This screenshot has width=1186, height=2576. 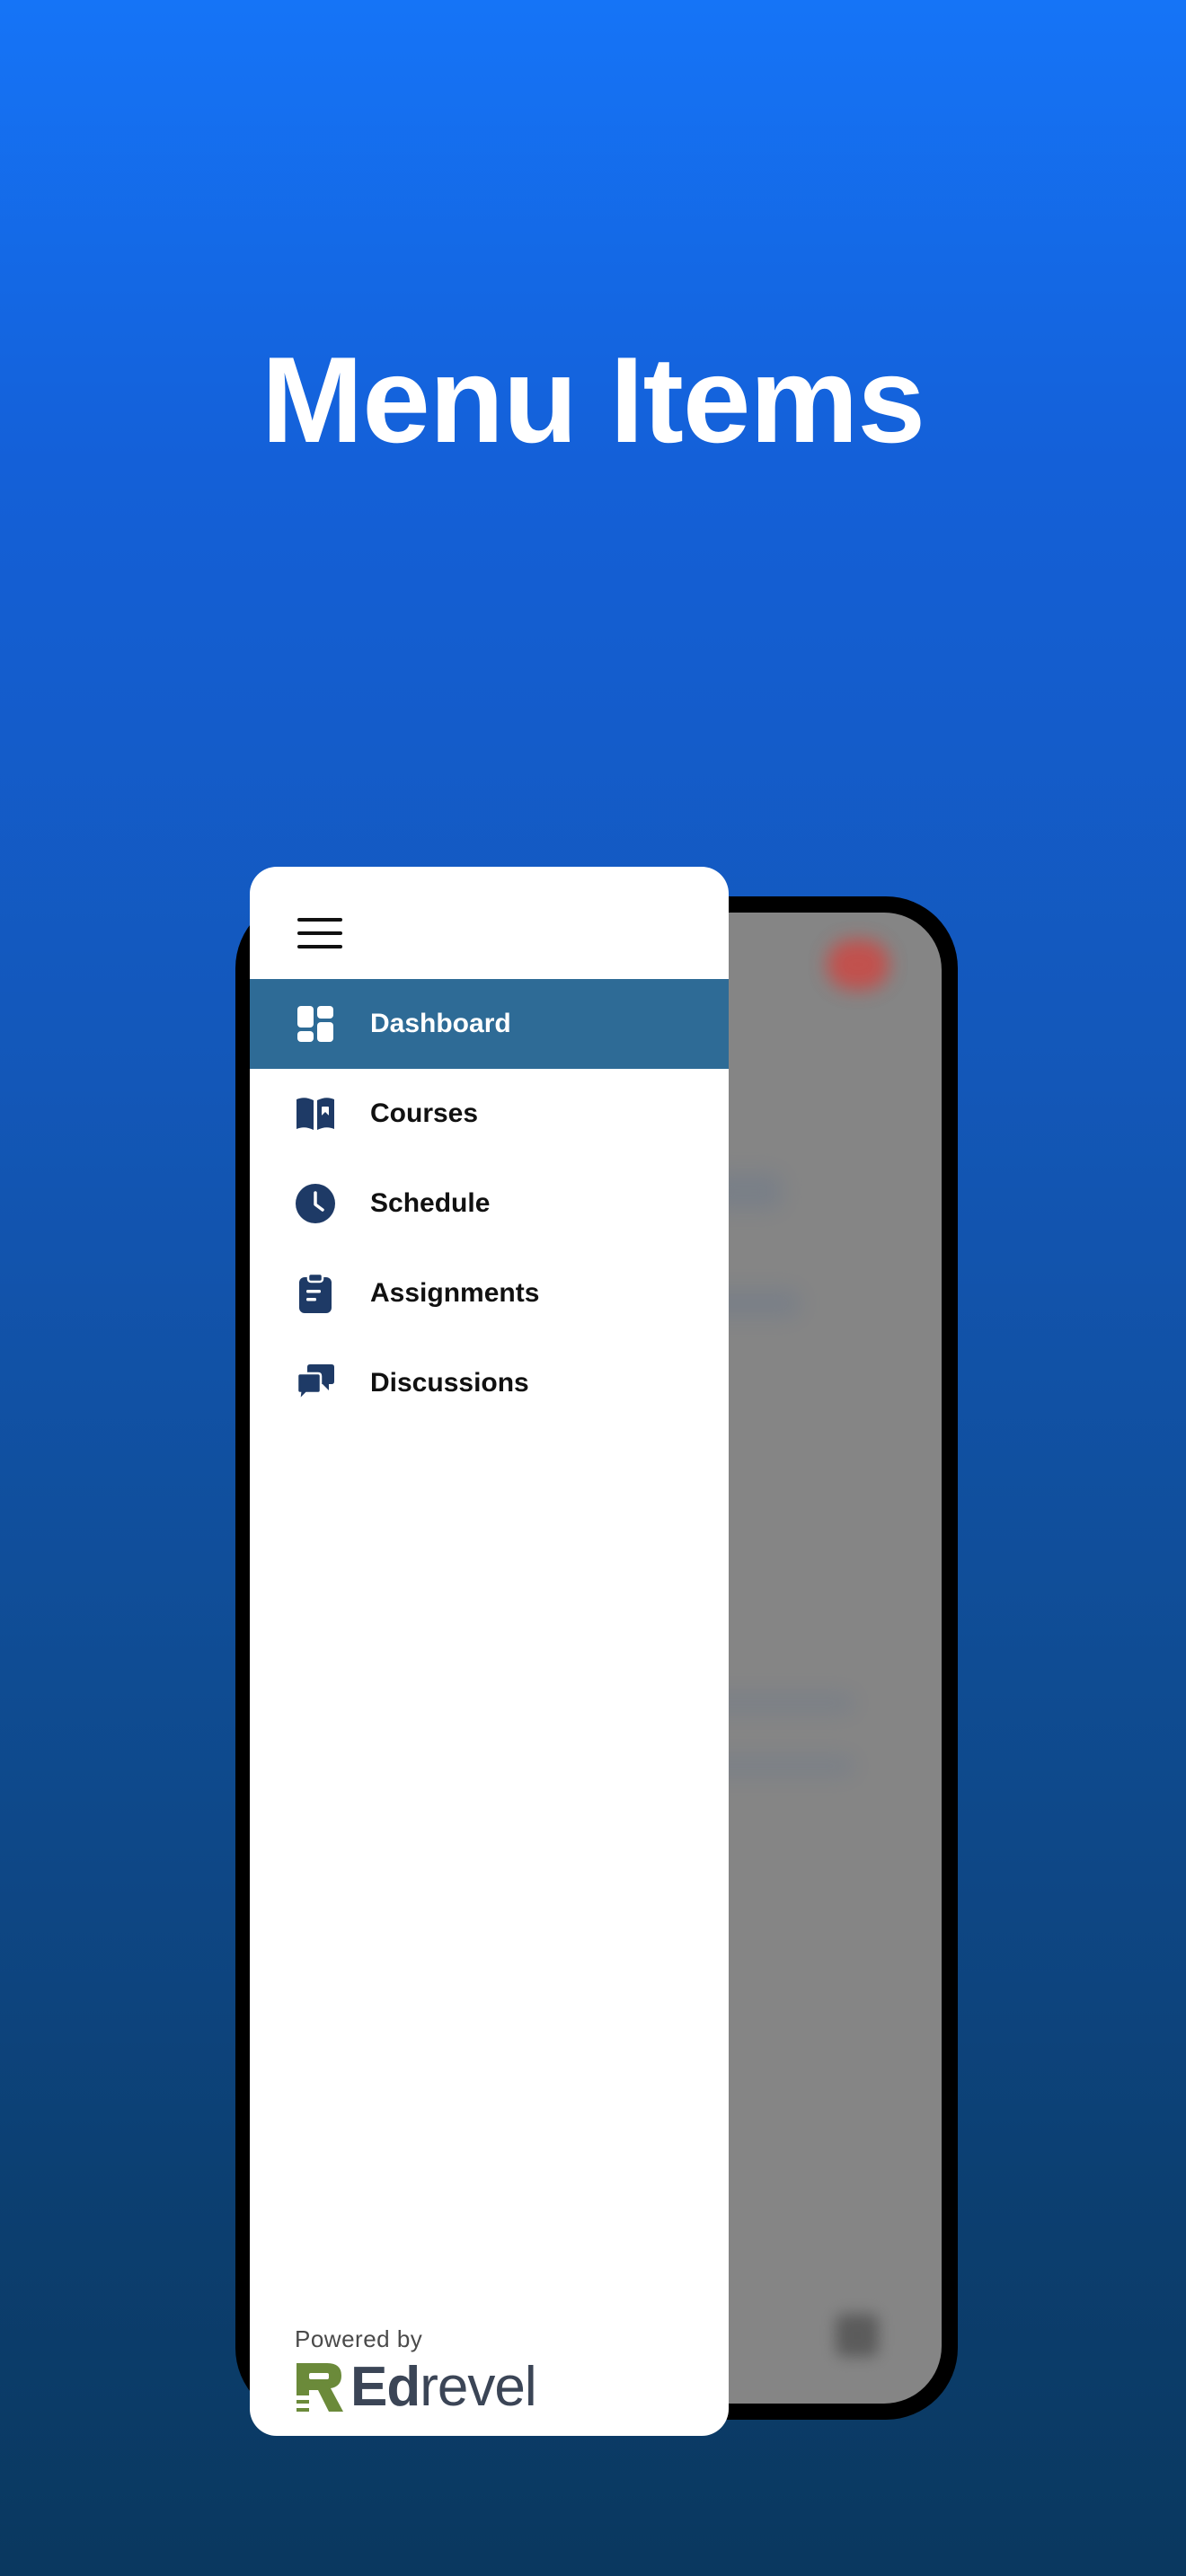 What do you see at coordinates (440, 1023) in the screenshot?
I see `menu-item-label: Dashboard` at bounding box center [440, 1023].